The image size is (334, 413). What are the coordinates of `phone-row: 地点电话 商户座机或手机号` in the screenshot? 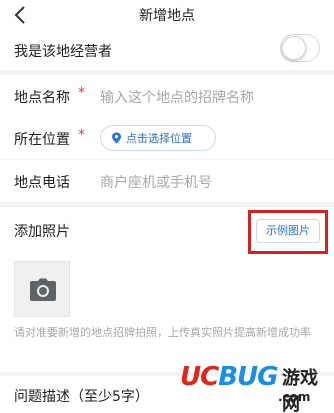 It's located at (167, 181).